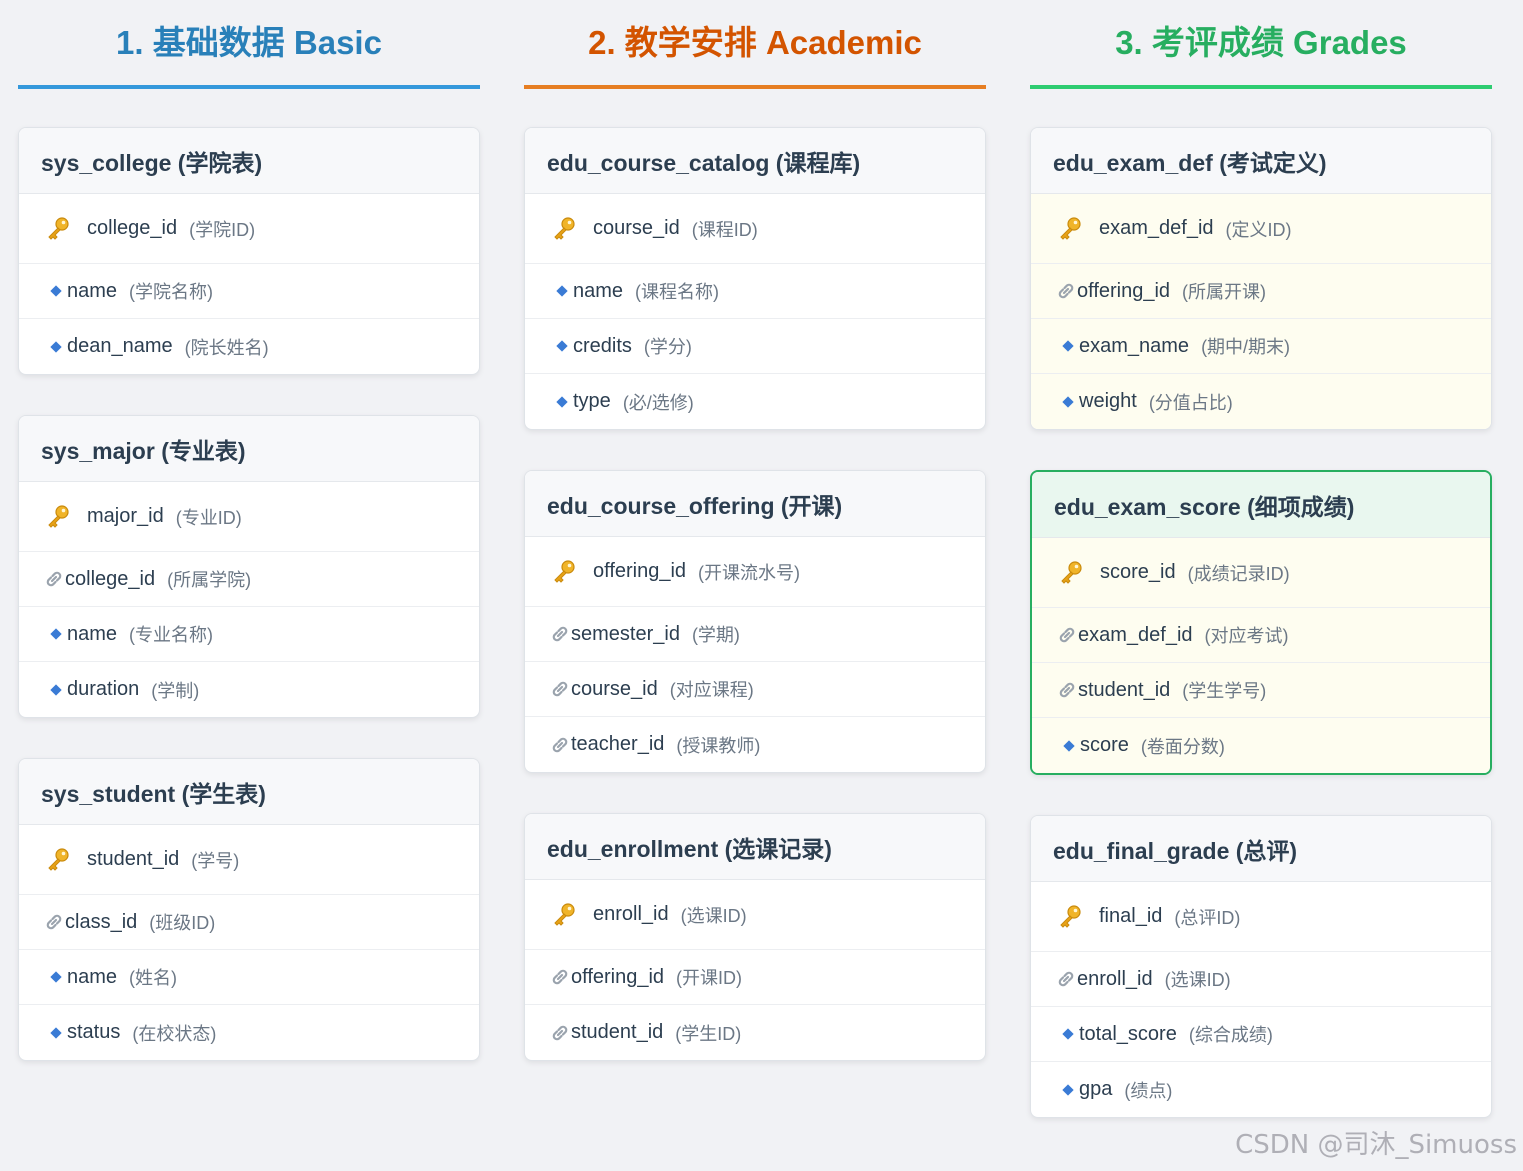  I want to click on field-description: (所属开课), so click(1224, 292).